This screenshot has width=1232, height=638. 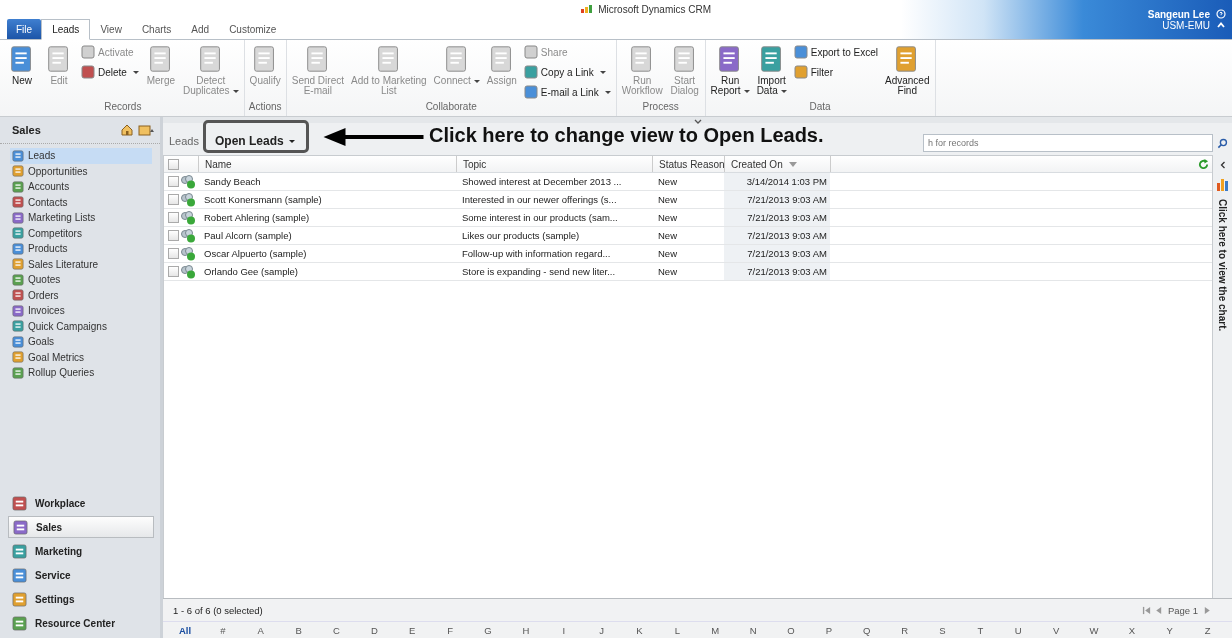 What do you see at coordinates (692, 164) in the screenshot?
I see `column-header: Status Reason` at bounding box center [692, 164].